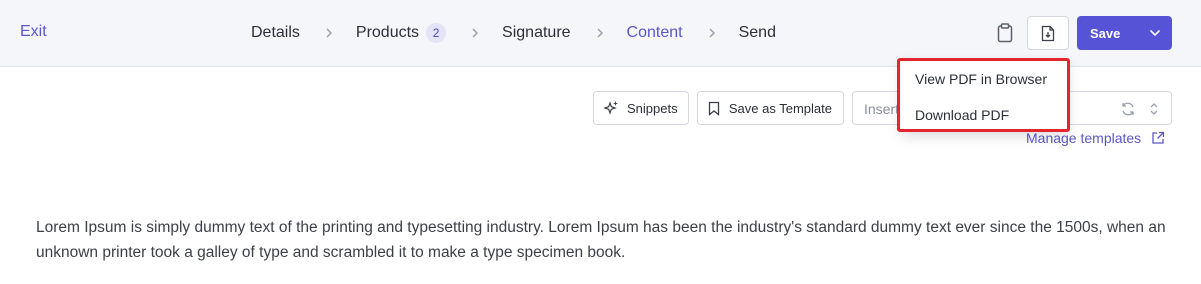 The height and width of the screenshot is (284, 1201). I want to click on step-label: Send, so click(757, 32).